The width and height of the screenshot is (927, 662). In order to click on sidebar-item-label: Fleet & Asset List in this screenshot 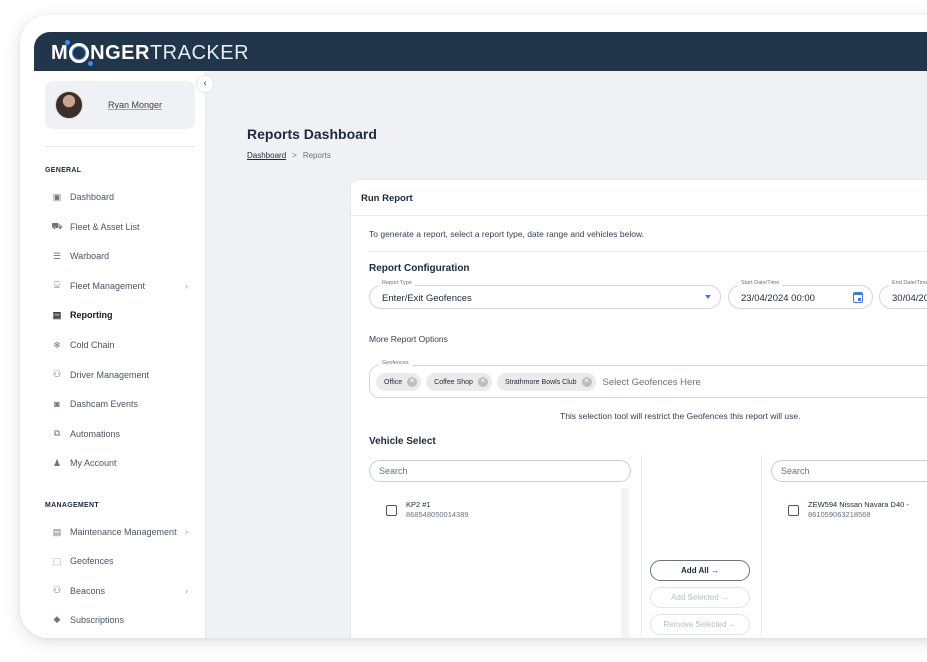, I will do `click(105, 226)`.